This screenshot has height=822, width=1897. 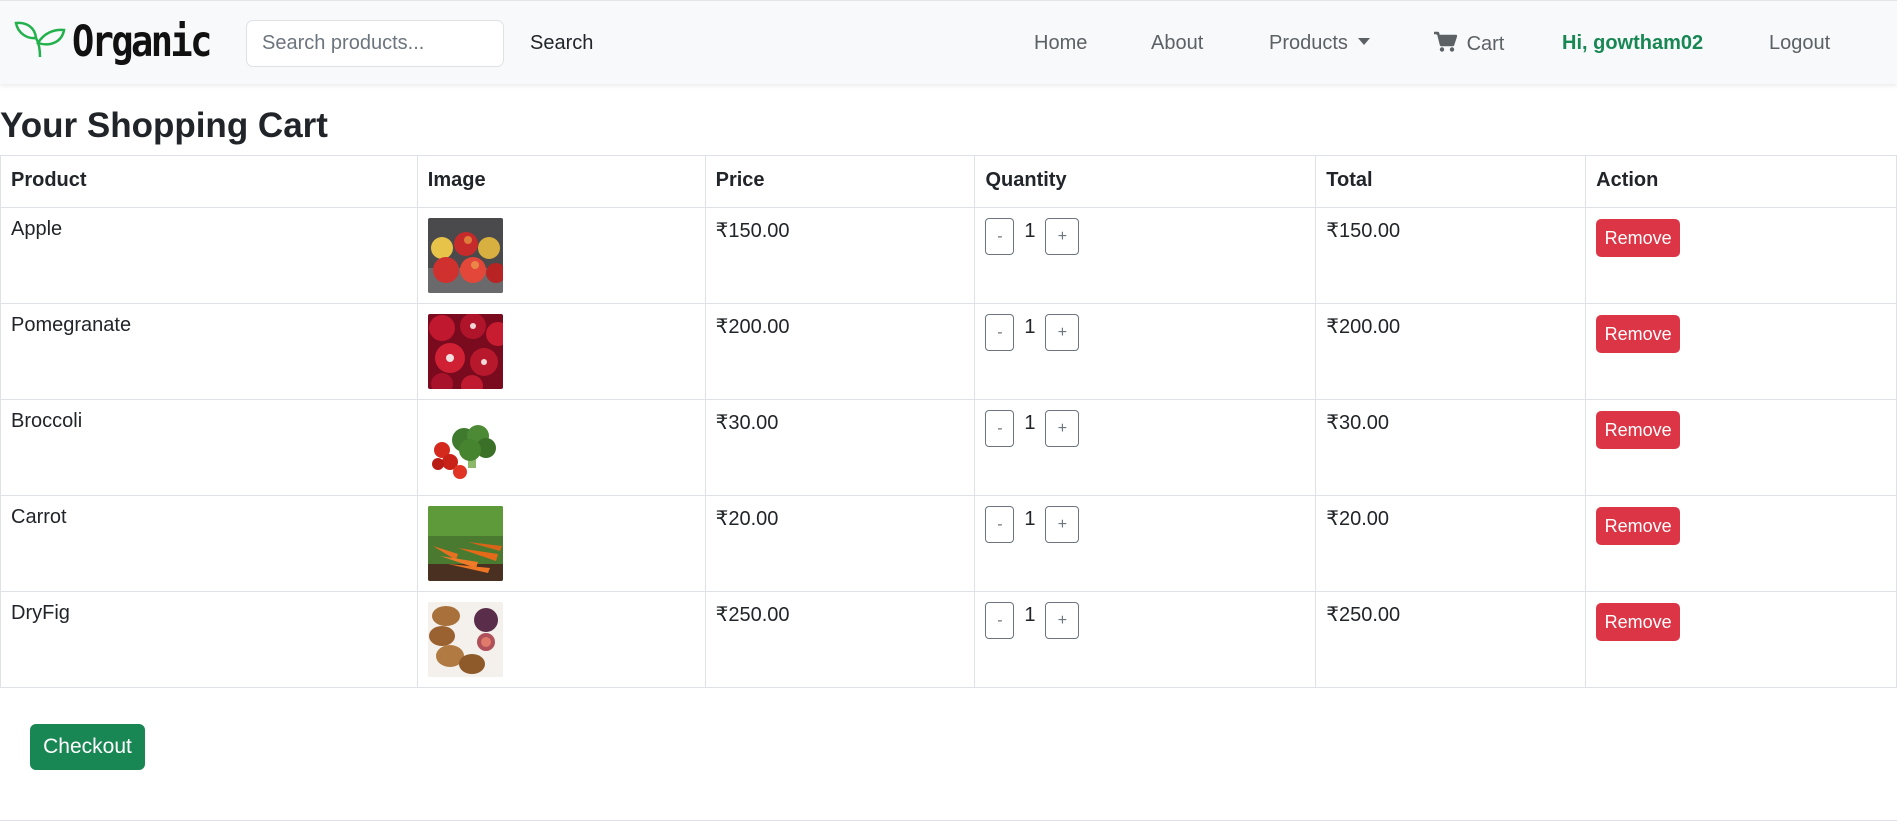 What do you see at coordinates (1060, 43) in the screenshot?
I see `nav-home-link: Home` at bounding box center [1060, 43].